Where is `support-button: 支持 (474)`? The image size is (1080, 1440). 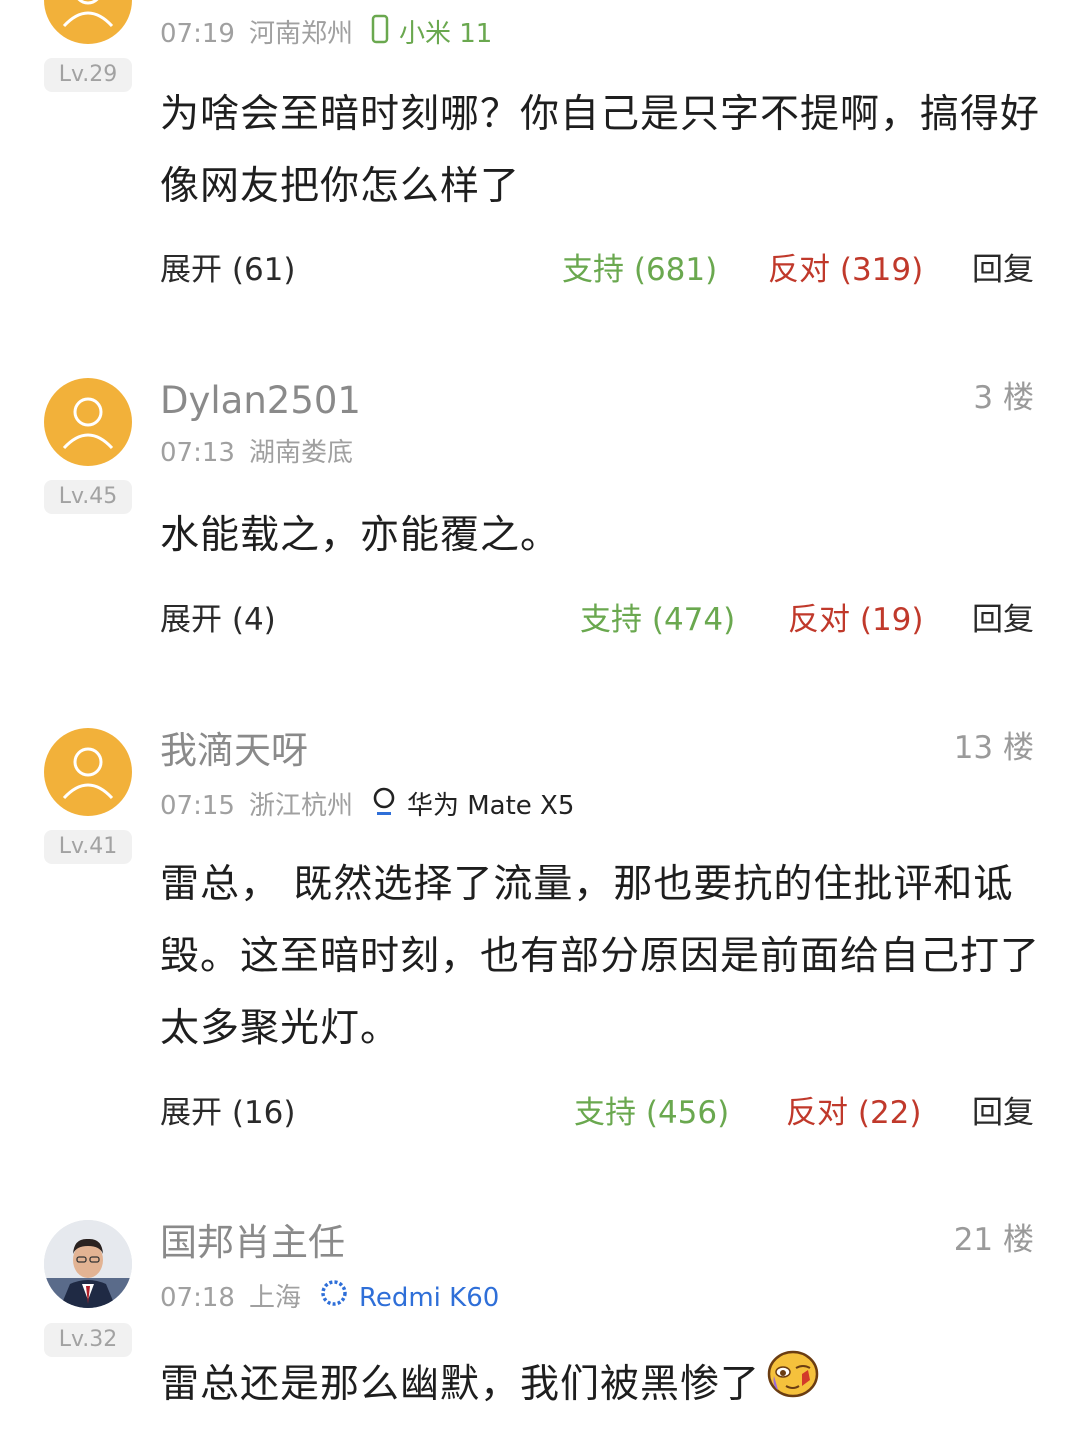 support-button: 支持 (474) is located at coordinates (657, 620).